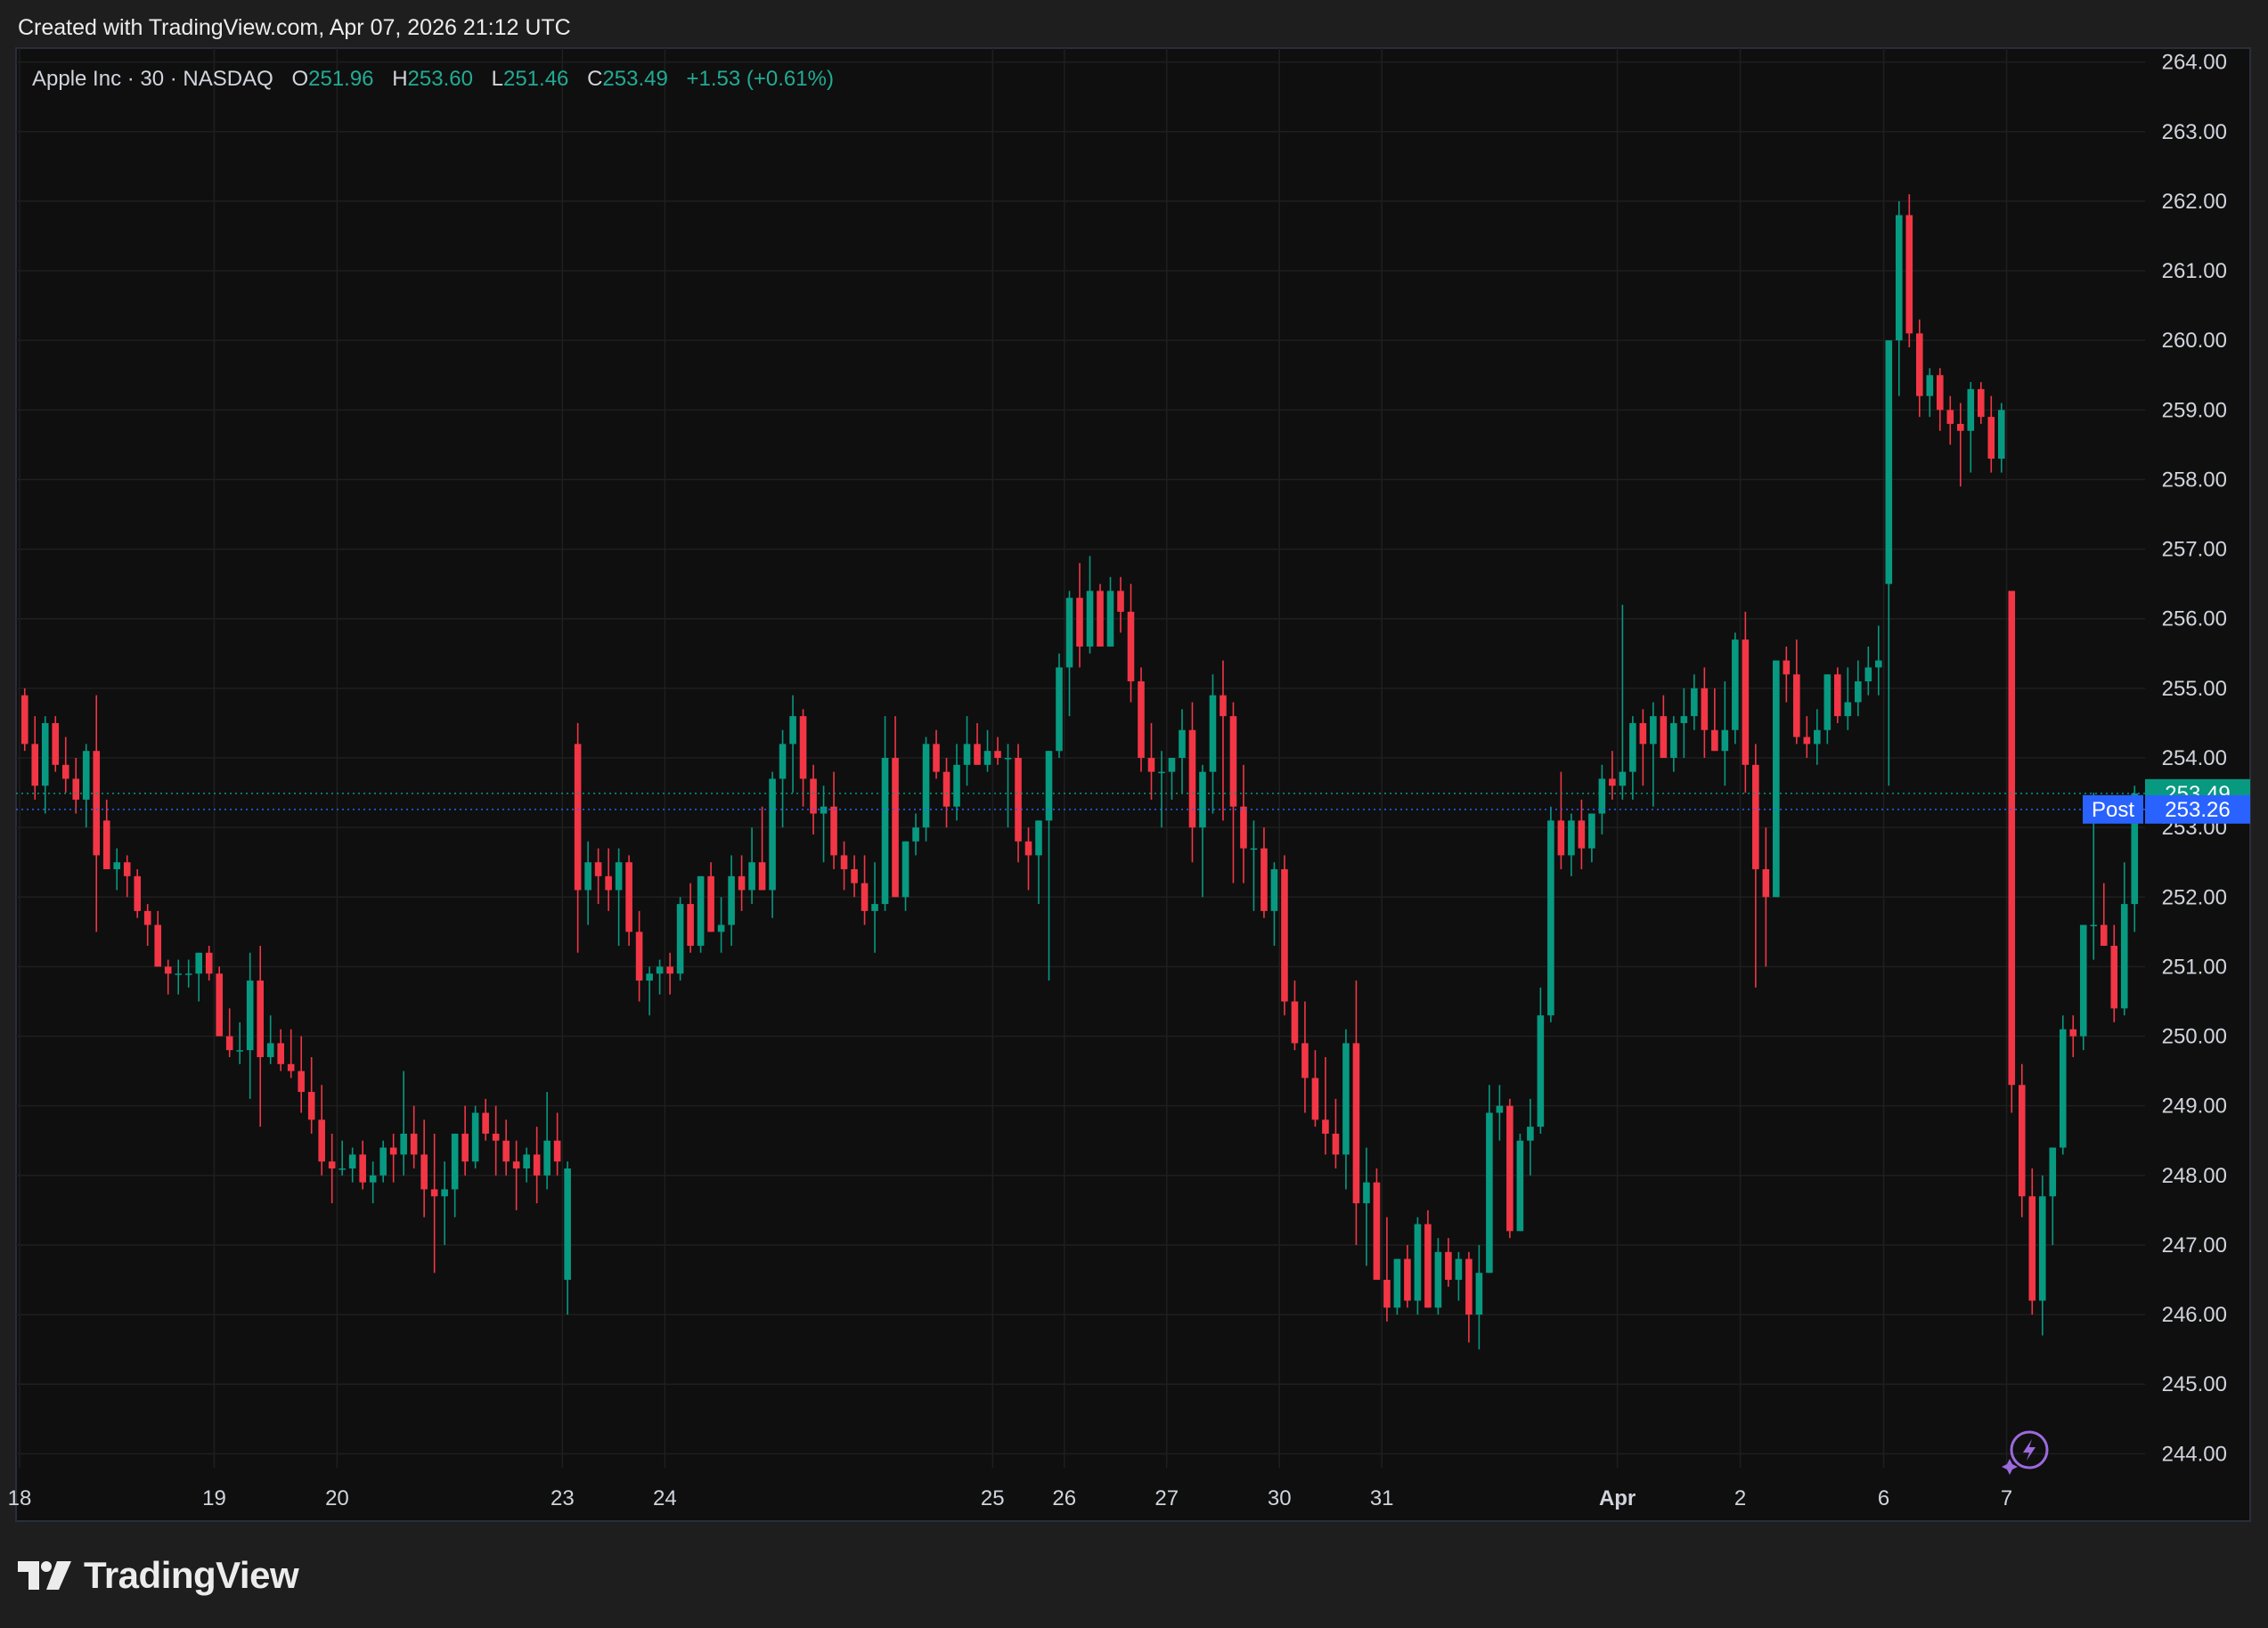  Describe the element at coordinates (2197, 810) in the screenshot. I see `post-price-tag-text: 253.26` at that location.